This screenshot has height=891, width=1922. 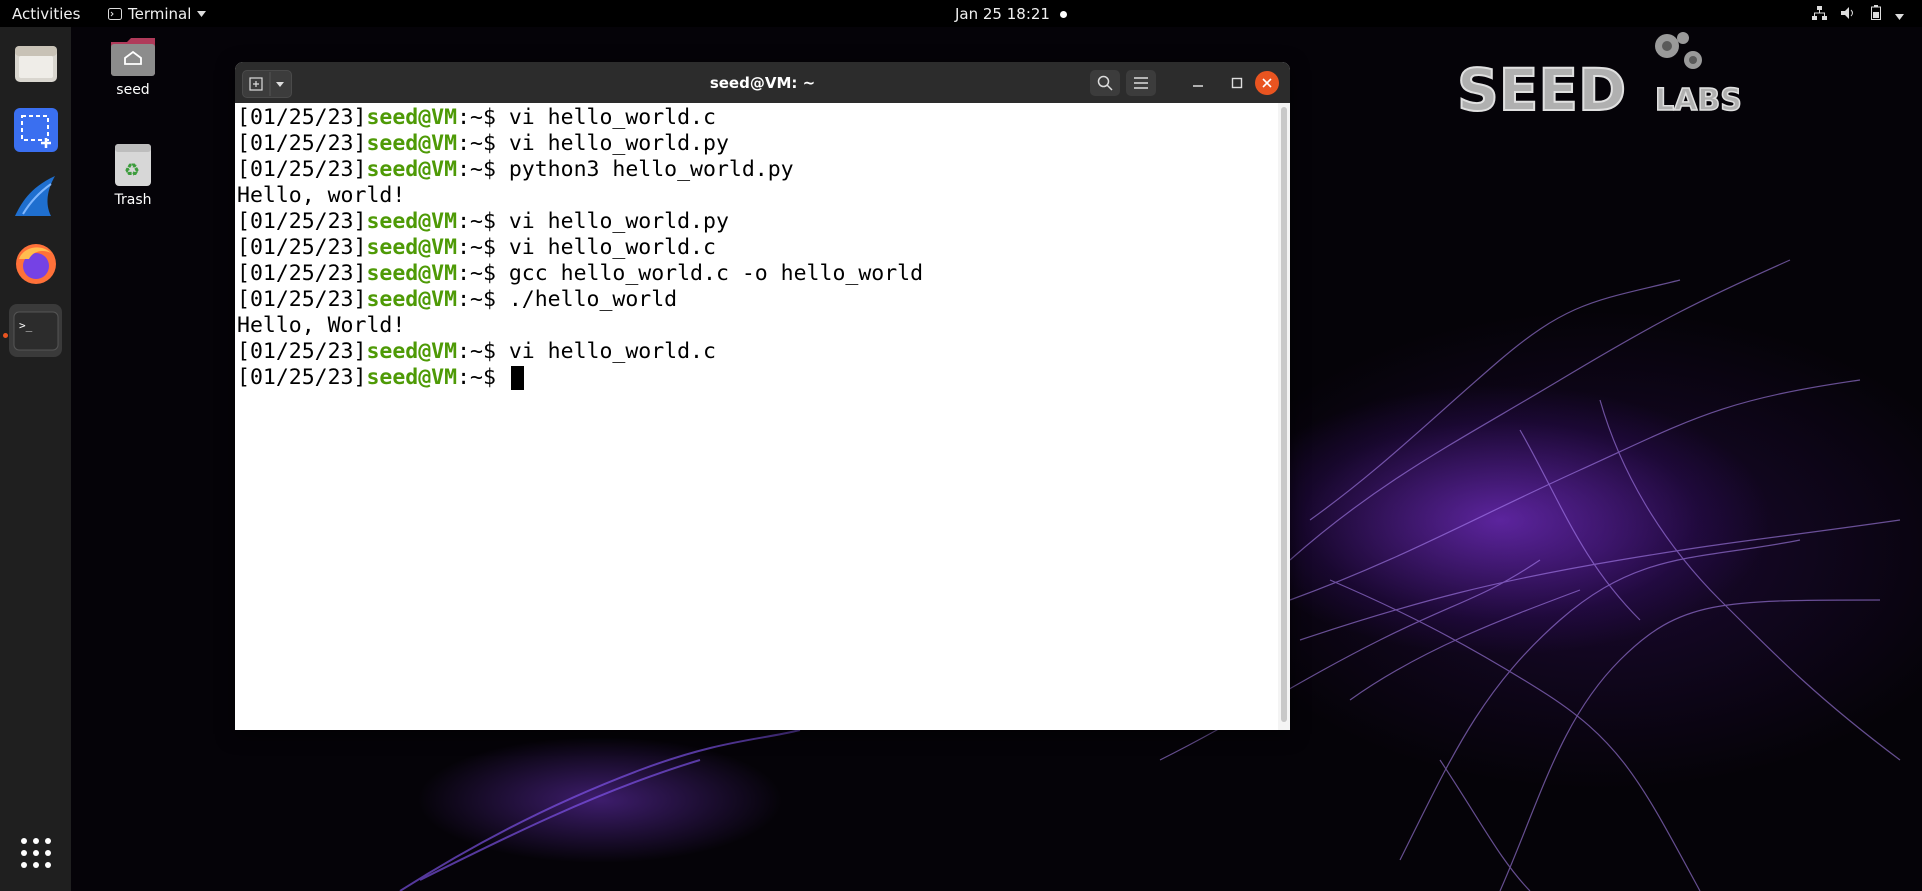 What do you see at coordinates (1849, 15) in the screenshot?
I see `volume-icon` at bounding box center [1849, 15].